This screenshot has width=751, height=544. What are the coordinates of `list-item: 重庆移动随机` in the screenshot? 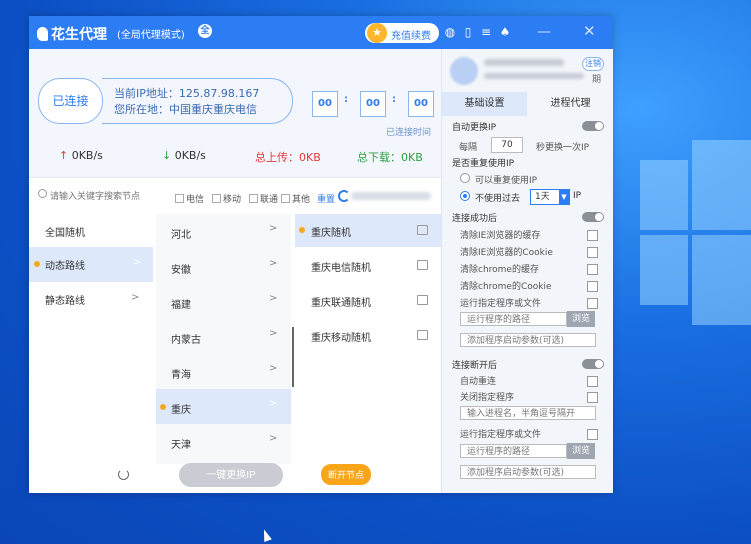 It's located at (368, 335).